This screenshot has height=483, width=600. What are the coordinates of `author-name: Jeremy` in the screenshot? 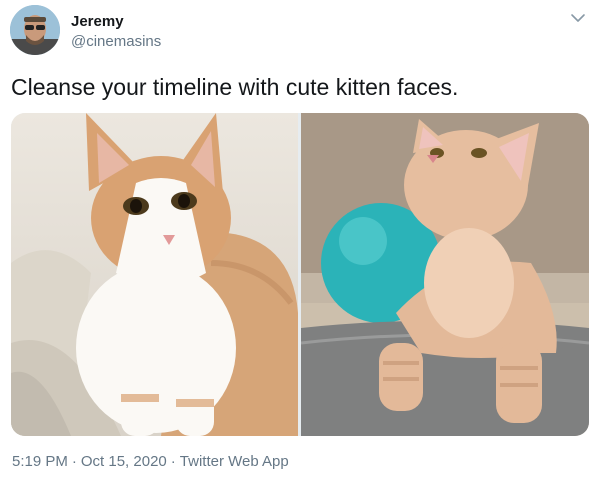 It's located at (97, 21).